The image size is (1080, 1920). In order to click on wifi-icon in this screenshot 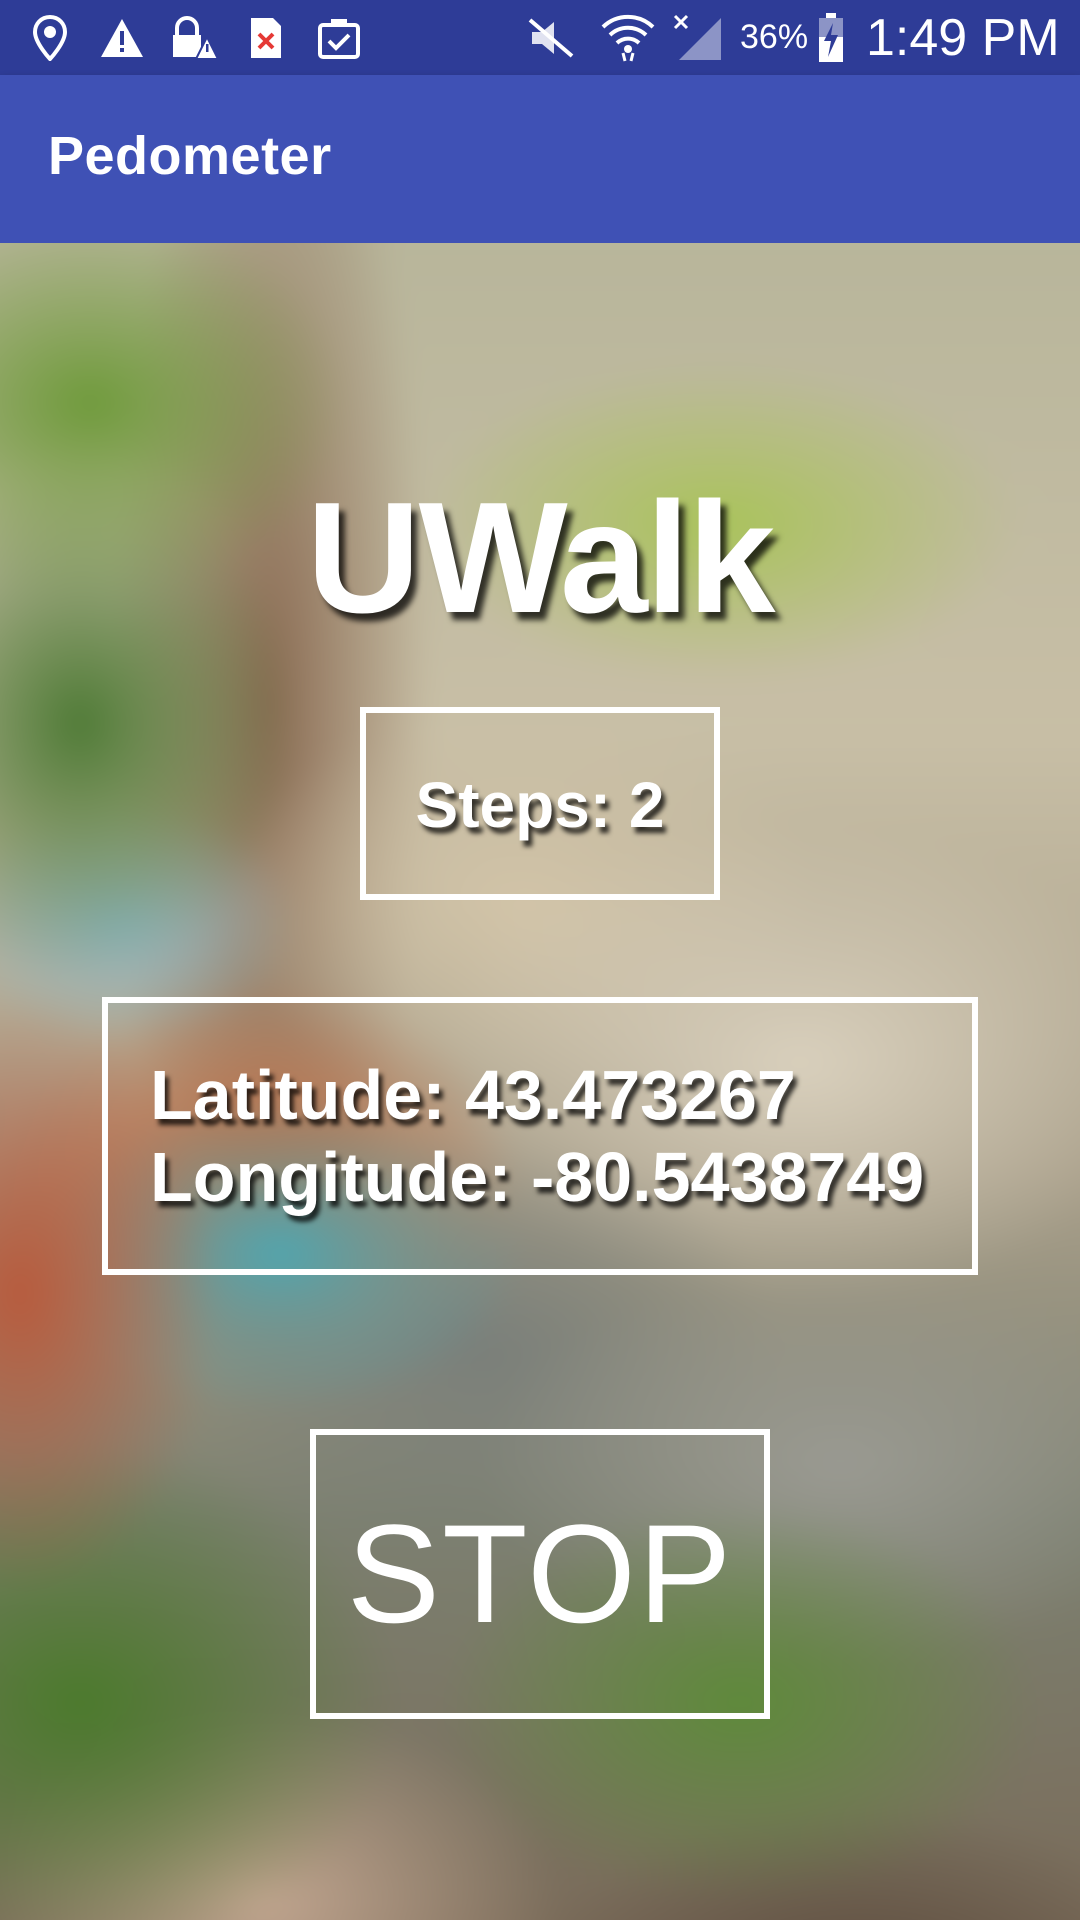, I will do `click(628, 38)`.